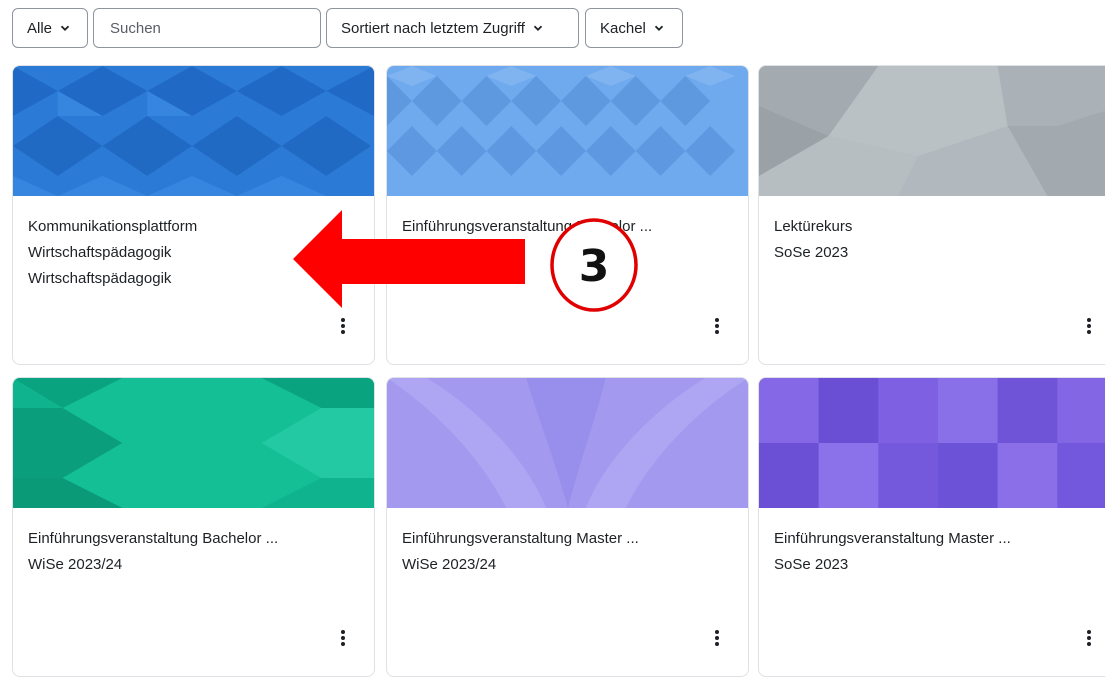 Image resolution: width=1105 pixels, height=677 pixels. What do you see at coordinates (623, 28) in the screenshot?
I see `view-dropdown-label: Kachel` at bounding box center [623, 28].